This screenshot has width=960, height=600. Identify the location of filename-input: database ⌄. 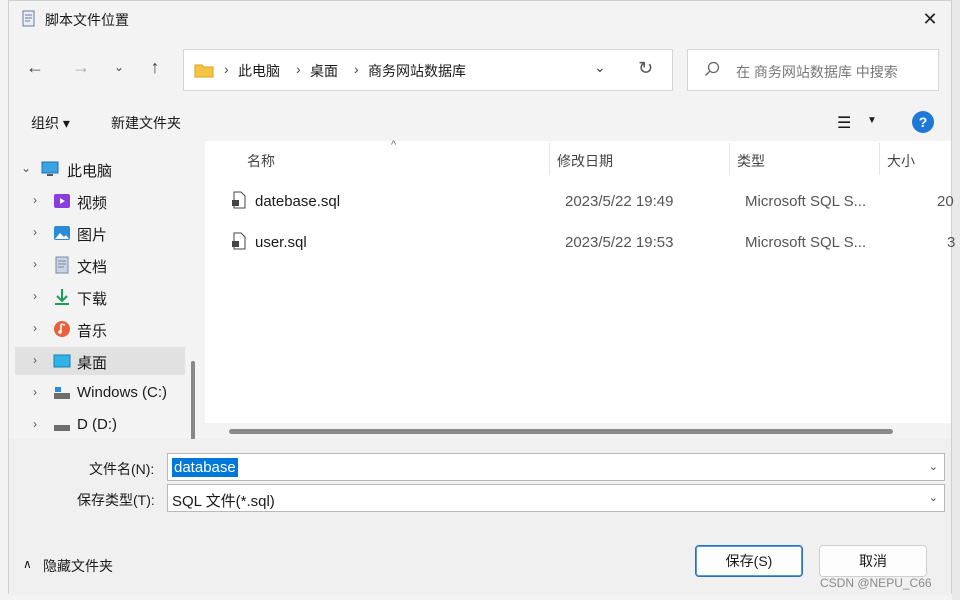
(556, 467).